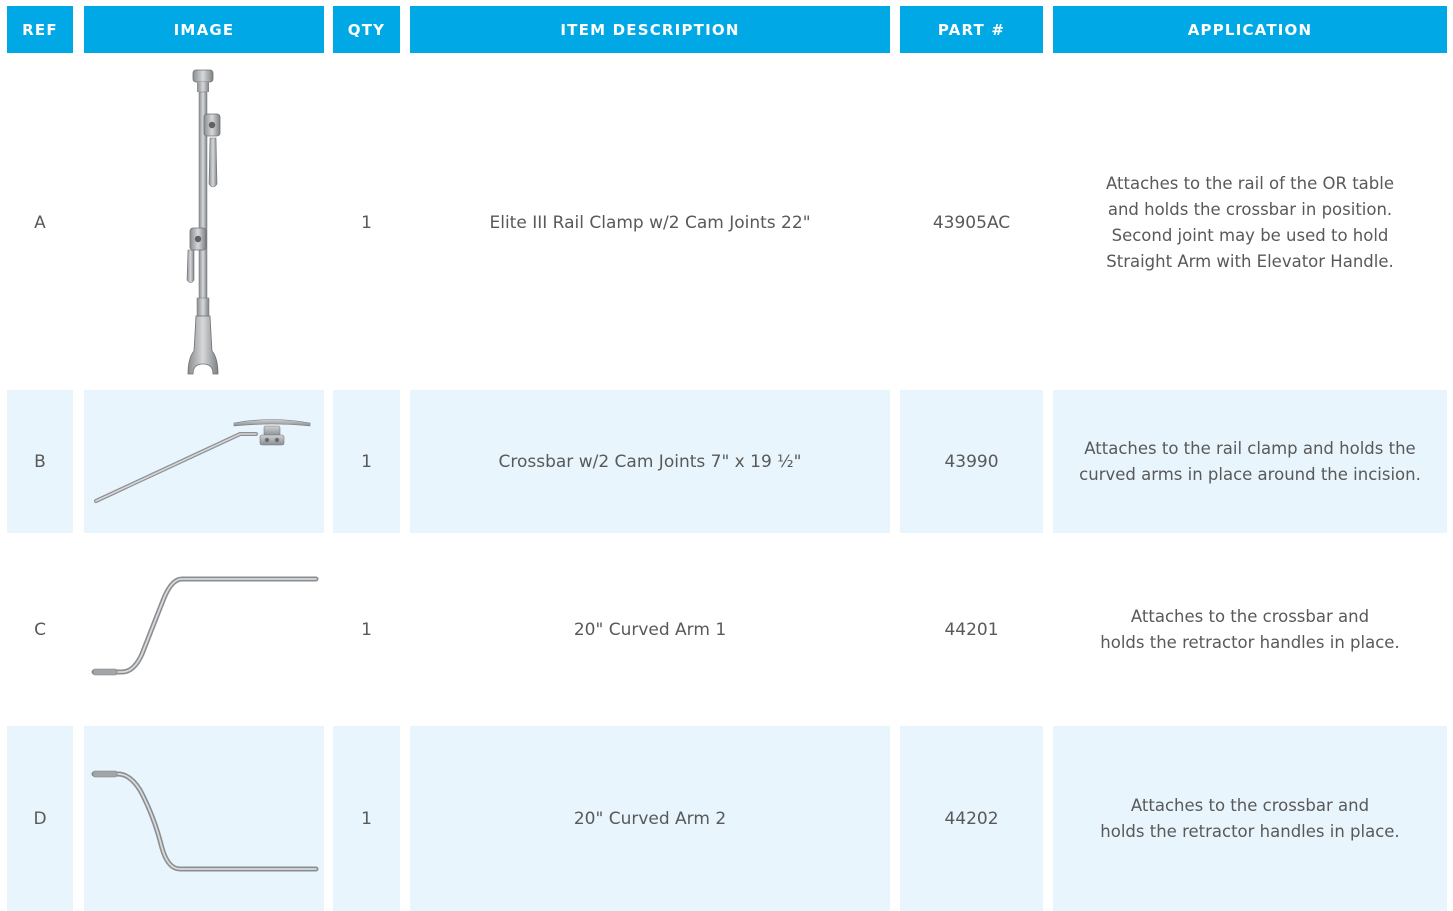 Image resolution: width=1453 pixels, height=911 pixels. Describe the element at coordinates (1250, 29) in the screenshot. I see `header-application: APPLICATION` at that location.